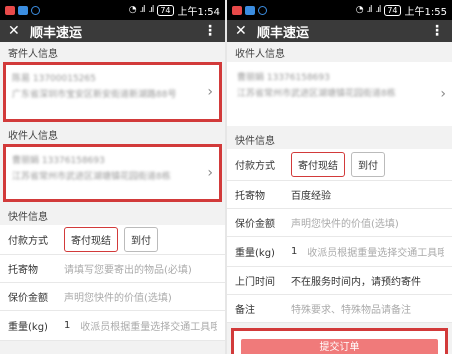 This screenshot has width=452, height=354. I want to click on pickup-time-label: 上门时间, so click(255, 282).